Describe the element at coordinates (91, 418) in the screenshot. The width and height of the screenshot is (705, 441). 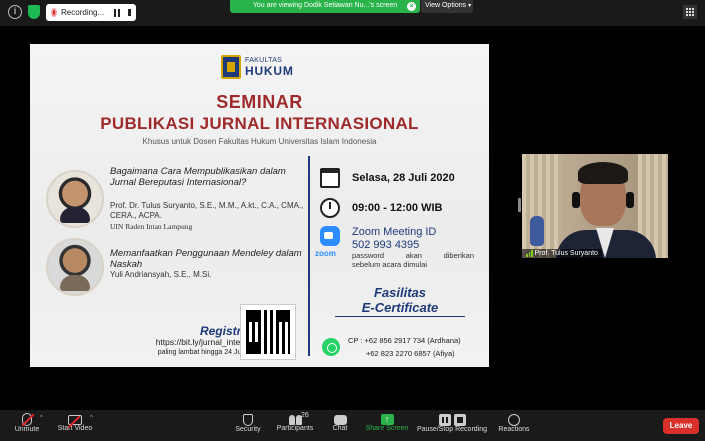
I see `video-options-caret-icon: ^` at that location.